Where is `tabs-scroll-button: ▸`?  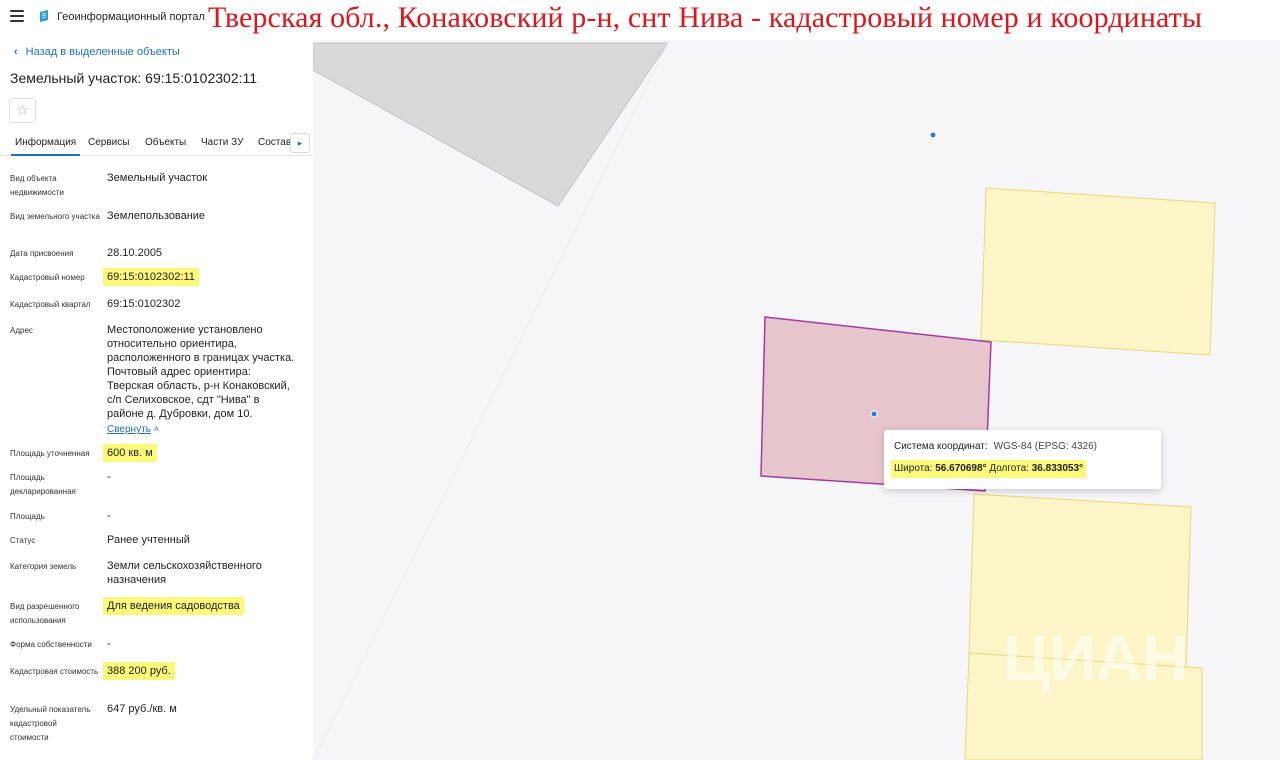 tabs-scroll-button: ▸ is located at coordinates (300, 143).